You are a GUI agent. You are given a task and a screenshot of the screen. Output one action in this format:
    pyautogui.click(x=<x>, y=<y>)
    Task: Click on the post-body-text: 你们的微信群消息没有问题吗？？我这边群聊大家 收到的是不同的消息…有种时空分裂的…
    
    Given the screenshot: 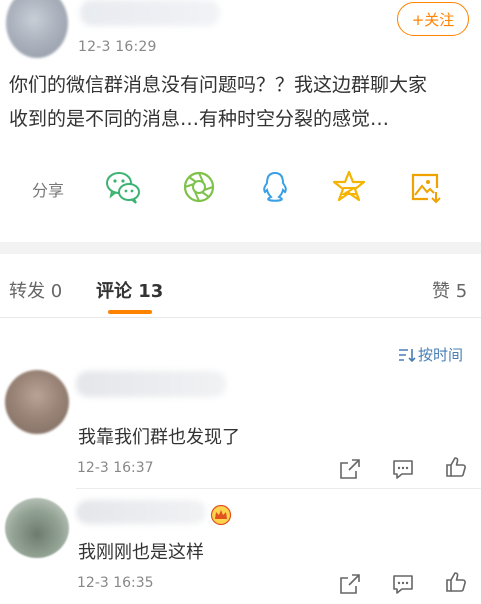 What is the action you would take?
    pyautogui.click(x=218, y=102)
    